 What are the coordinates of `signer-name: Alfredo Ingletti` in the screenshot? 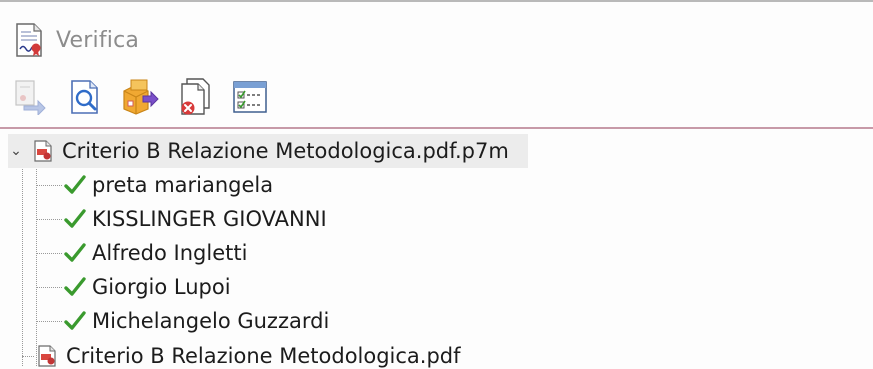 It's located at (170, 253).